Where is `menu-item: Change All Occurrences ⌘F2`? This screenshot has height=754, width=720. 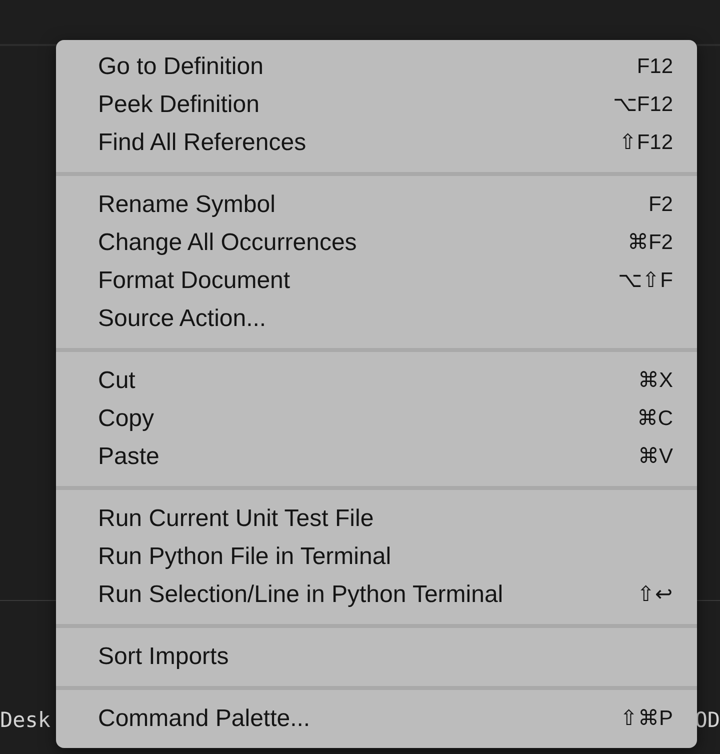 menu-item: Change All Occurrences ⌘F2 is located at coordinates (376, 243).